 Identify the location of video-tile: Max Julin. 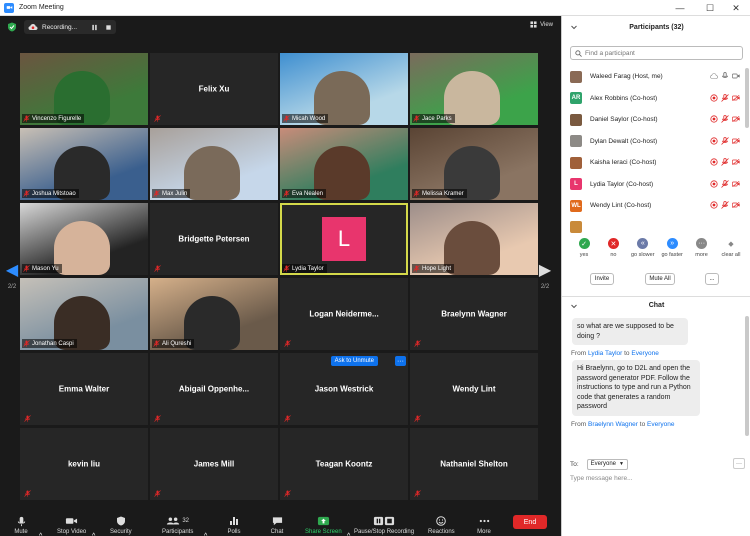
(214, 164).